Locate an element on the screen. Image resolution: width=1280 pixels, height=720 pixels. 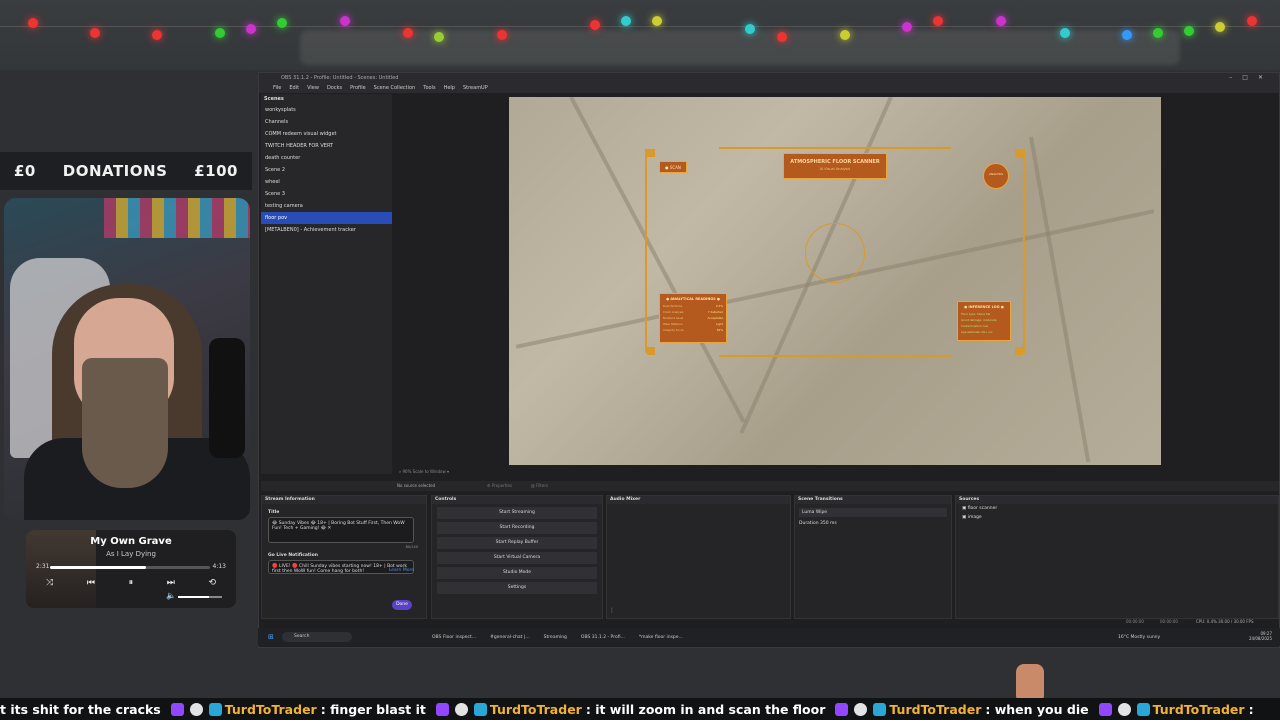
learn-more-link: Learn More is located at coordinates (401, 570).